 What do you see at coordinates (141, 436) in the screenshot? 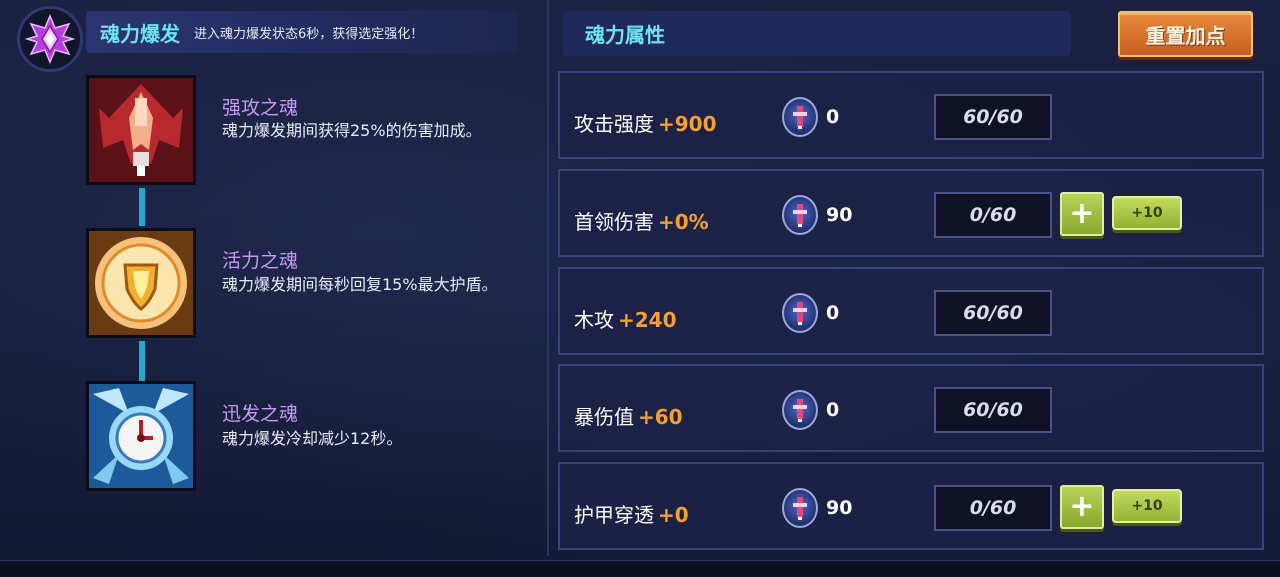
I see `blue-clock-icon` at bounding box center [141, 436].